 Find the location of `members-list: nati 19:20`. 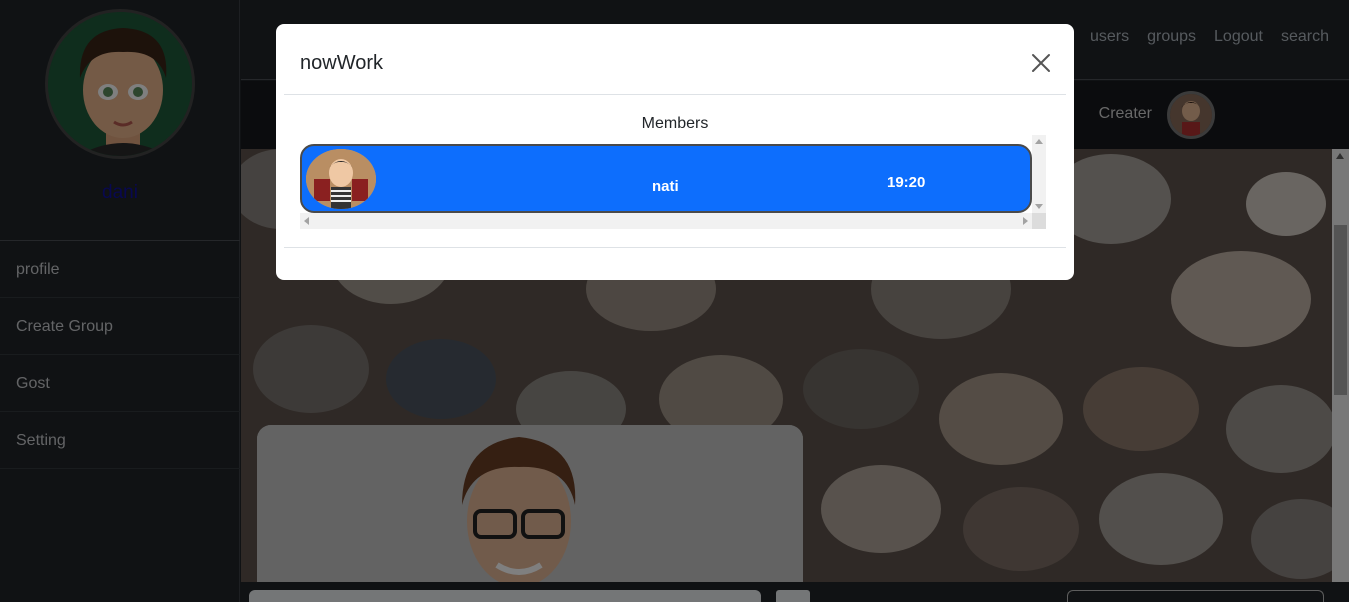

members-list: nati 19:20 is located at coordinates (675, 183).